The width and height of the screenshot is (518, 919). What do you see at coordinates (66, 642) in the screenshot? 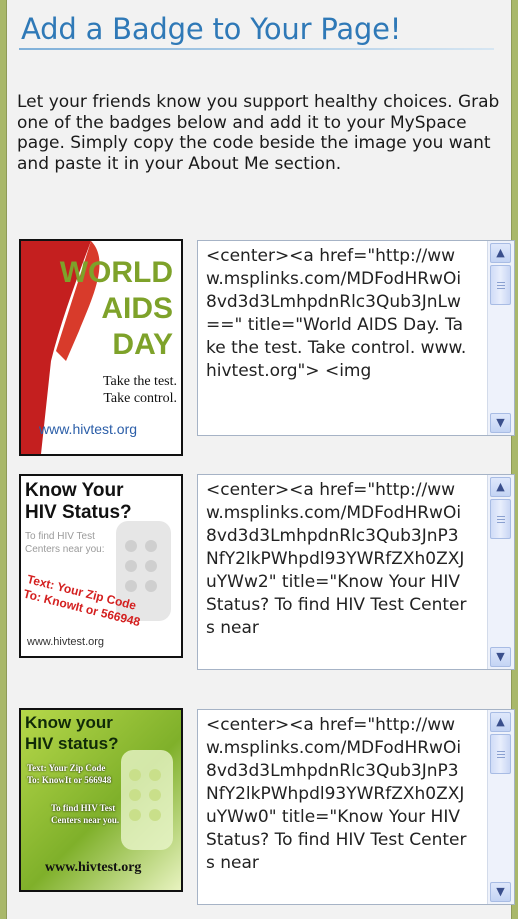
I see `badge2-url: www.hivtest.org` at bounding box center [66, 642].